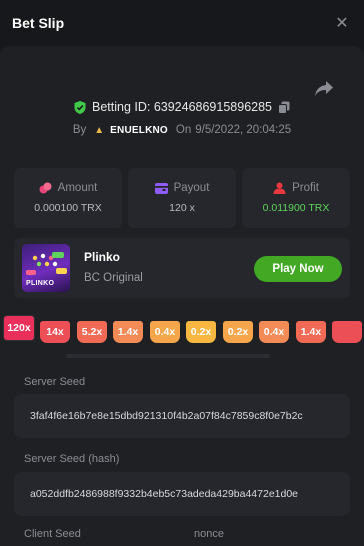 This screenshot has height=546, width=364. I want to click on client-seed-label: Client Seed, so click(52, 534).